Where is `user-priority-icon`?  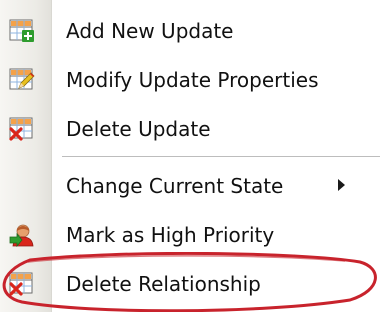
user-priority-icon is located at coordinates (22, 235).